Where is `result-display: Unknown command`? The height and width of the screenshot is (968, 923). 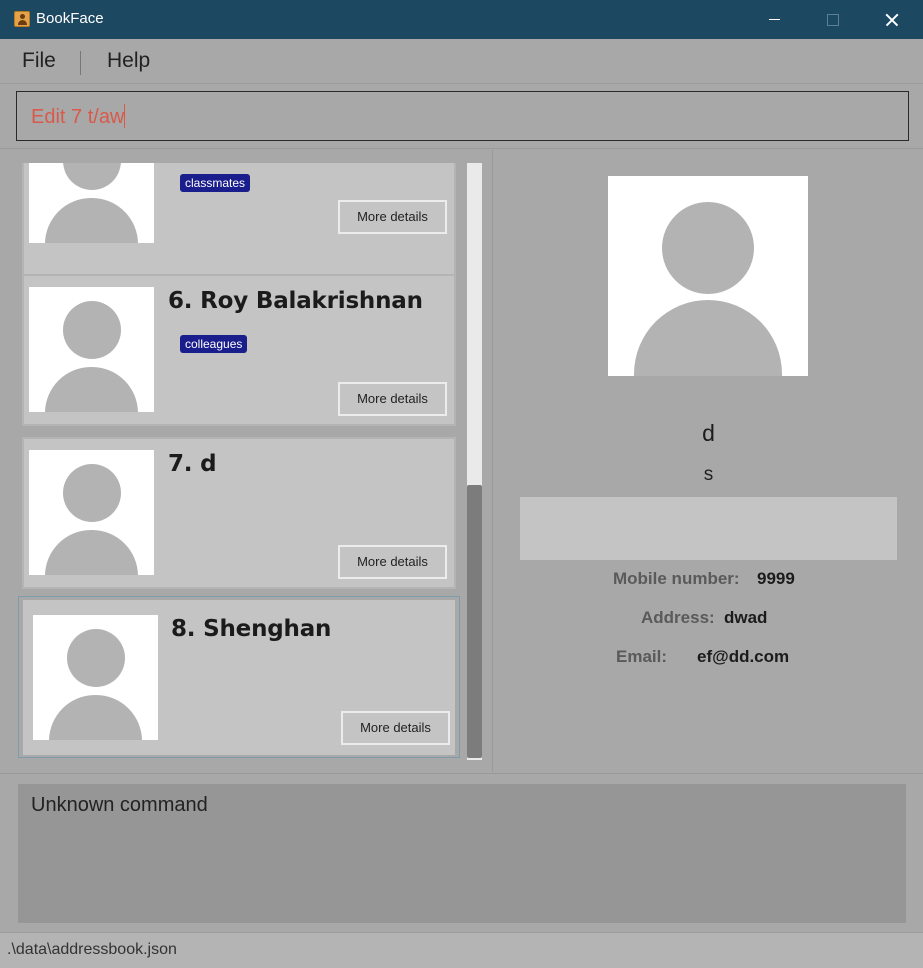
result-display: Unknown command is located at coordinates (462, 853).